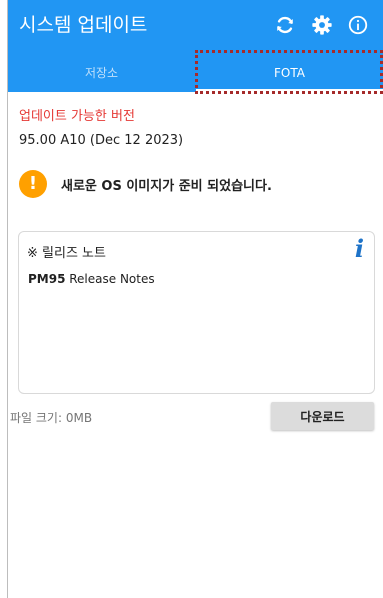 Image resolution: width=383 pixels, height=598 pixels. Describe the element at coordinates (289, 90) in the screenshot. I see `tab-selected-indicator` at that location.